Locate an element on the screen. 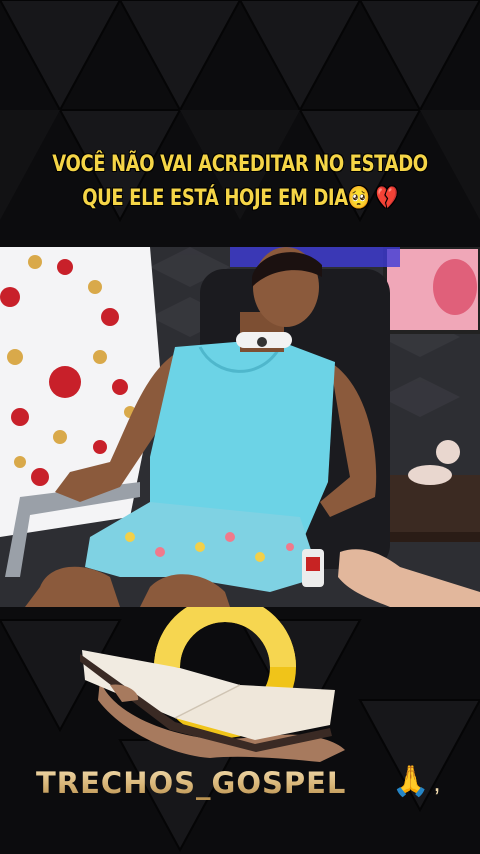 This screenshot has width=480, height=854. caption-line-2: QUE ELE ESTÁ HOJE EM DIA🥺 💔 is located at coordinates (240, 199).